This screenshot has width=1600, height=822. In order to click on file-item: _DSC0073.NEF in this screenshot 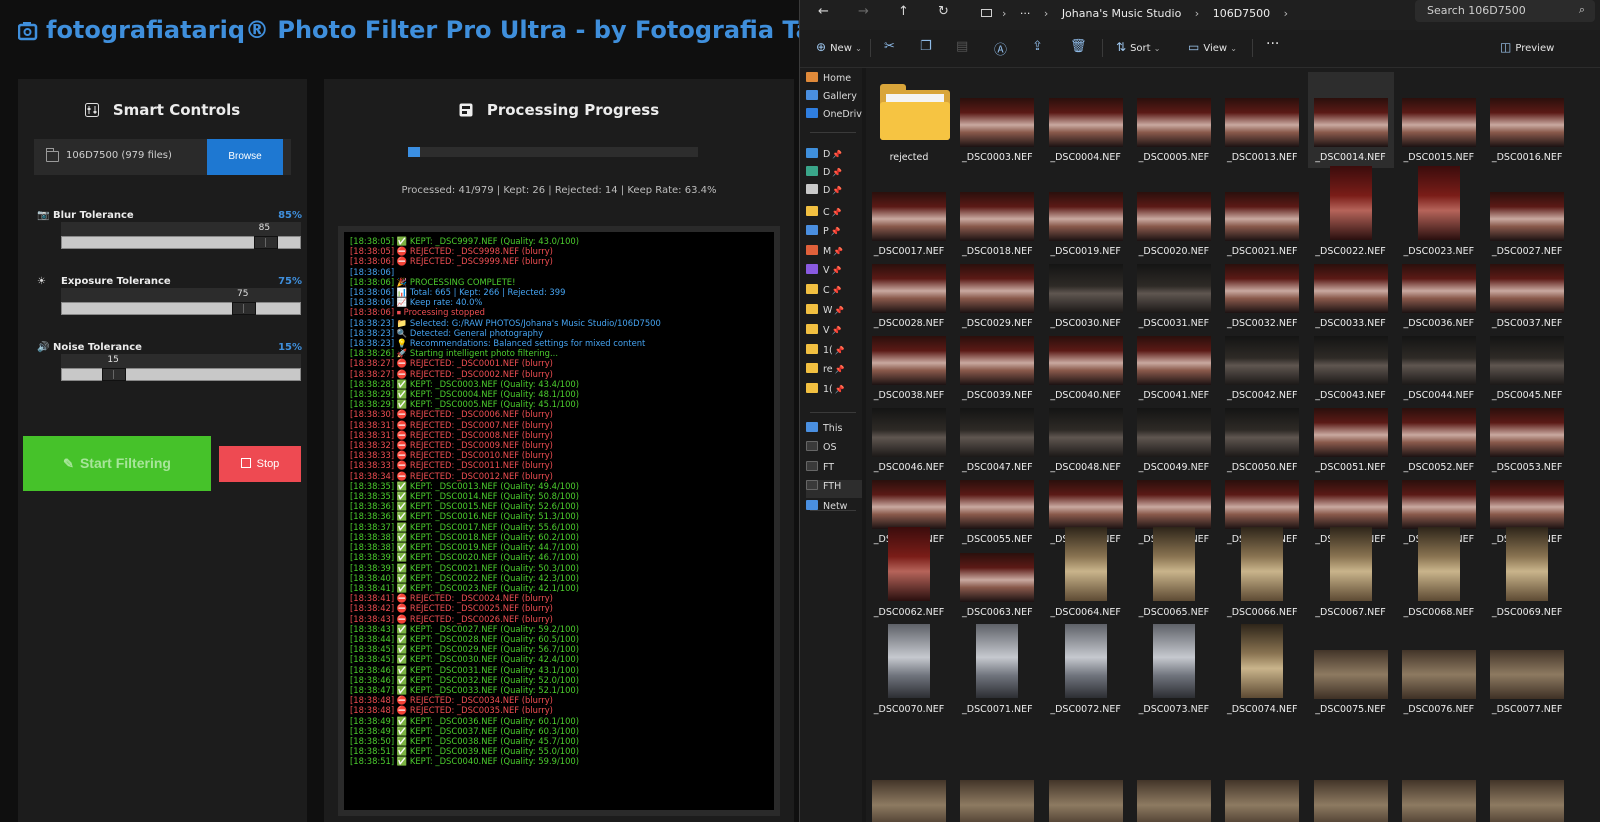, I will do `click(1174, 672)`.